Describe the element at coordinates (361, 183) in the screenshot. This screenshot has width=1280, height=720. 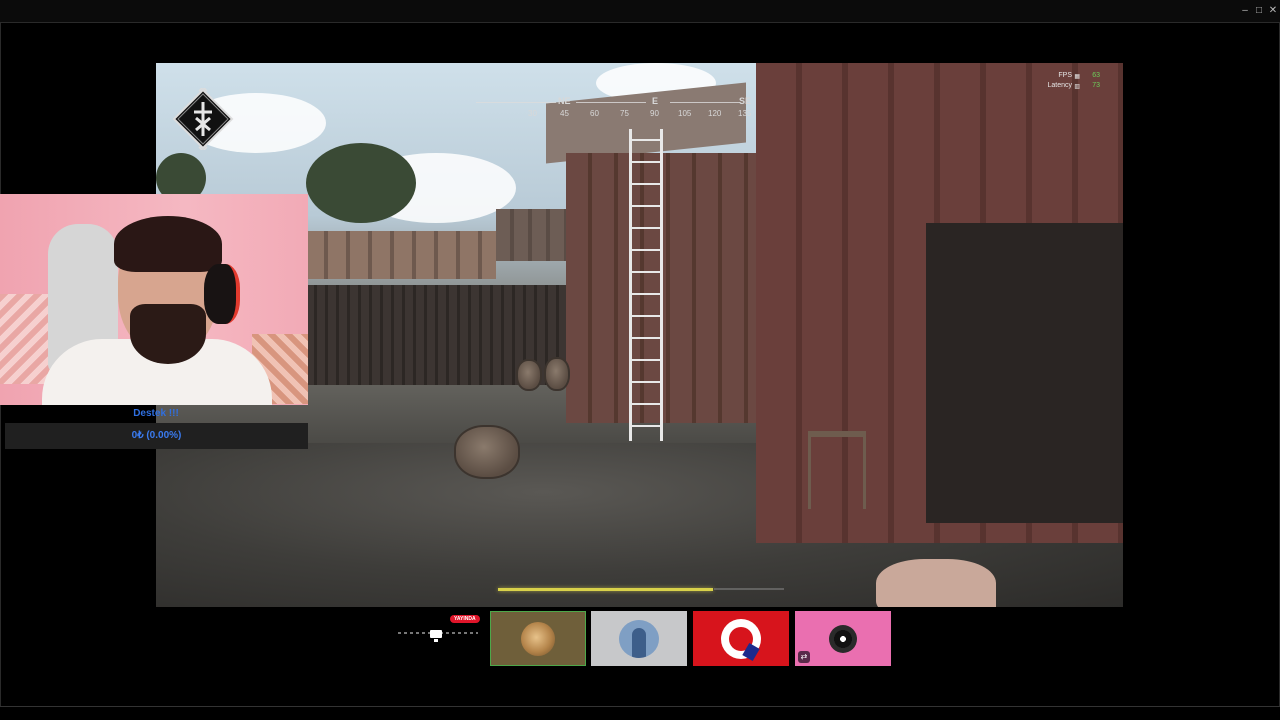
I see `tree` at that location.